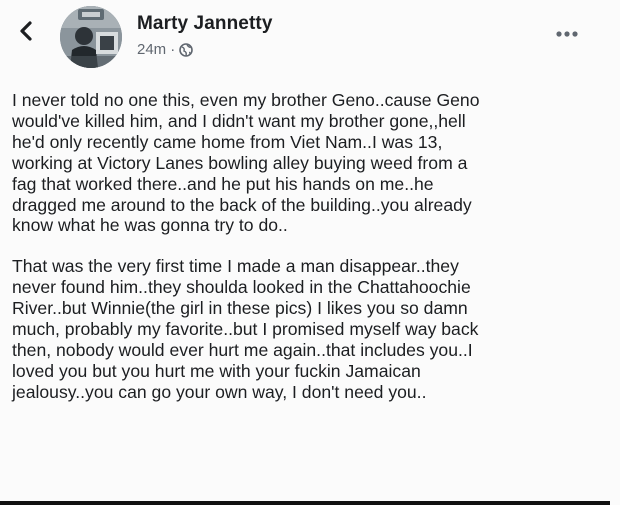  What do you see at coordinates (205, 24) in the screenshot?
I see `author-name: Marty Jannetty` at bounding box center [205, 24].